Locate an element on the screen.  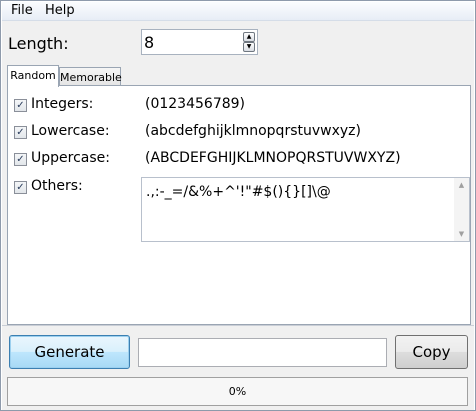
integers-checkbox: ✓ is located at coordinates (20, 105).